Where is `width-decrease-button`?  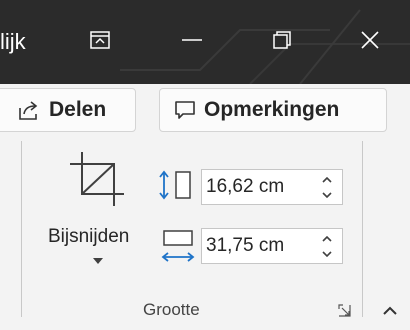
width-decrease-button is located at coordinates (327, 253).